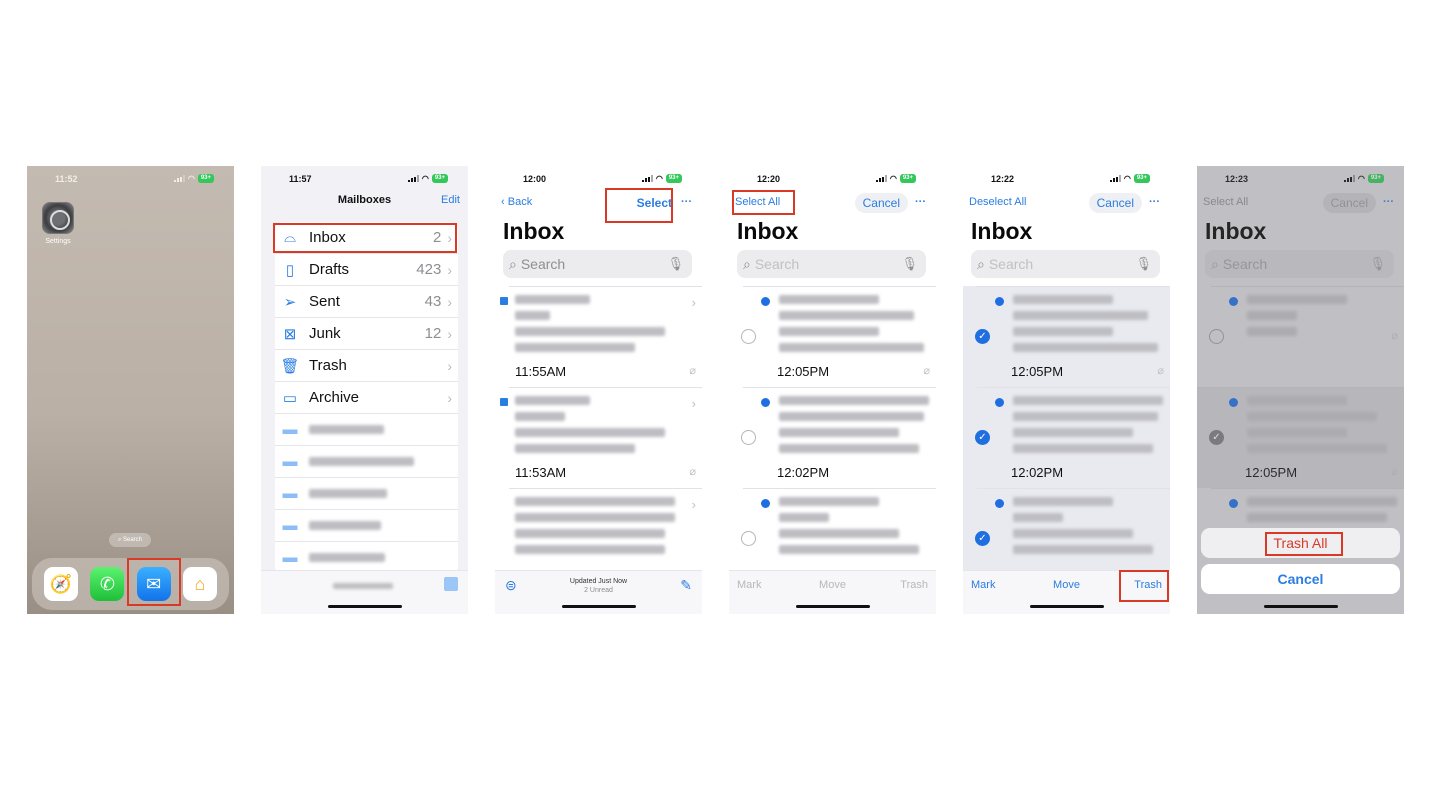  Describe the element at coordinates (366, 302) in the screenshot. I see `mailbox-sent: ➢ Sent 43 ›` at that location.